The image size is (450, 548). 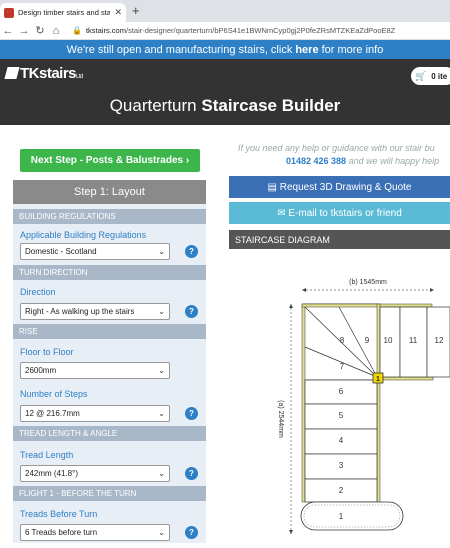 What do you see at coordinates (306, 50) in the screenshot?
I see `notice-link: here` at bounding box center [306, 50].